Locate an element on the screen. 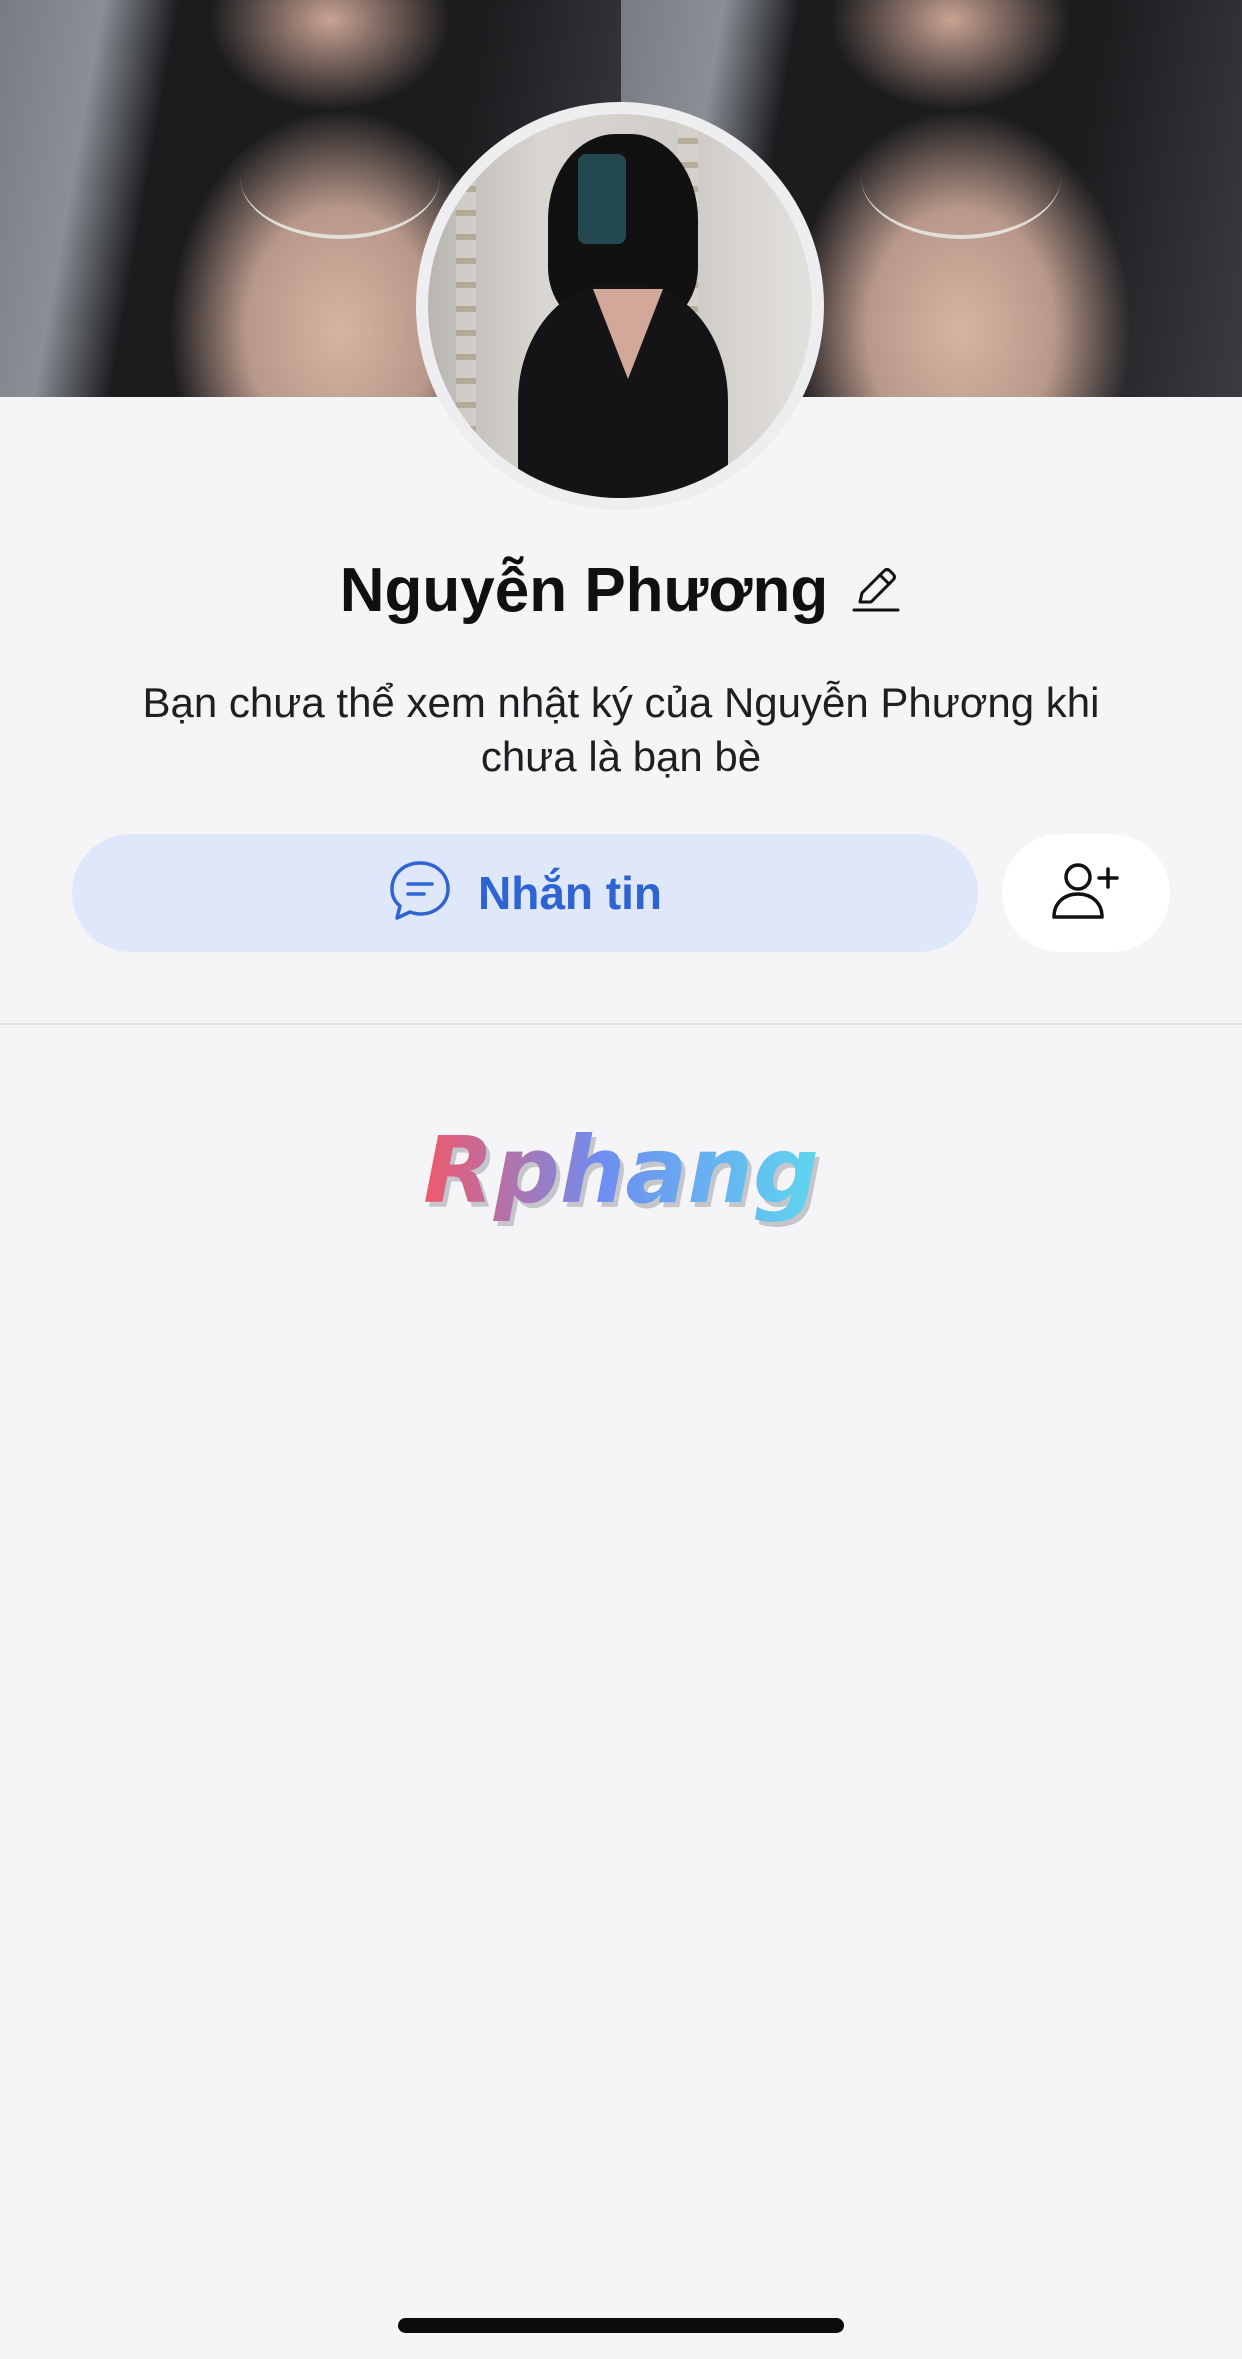 The width and height of the screenshot is (1242, 2359). add-friend-button is located at coordinates (1086, 893).